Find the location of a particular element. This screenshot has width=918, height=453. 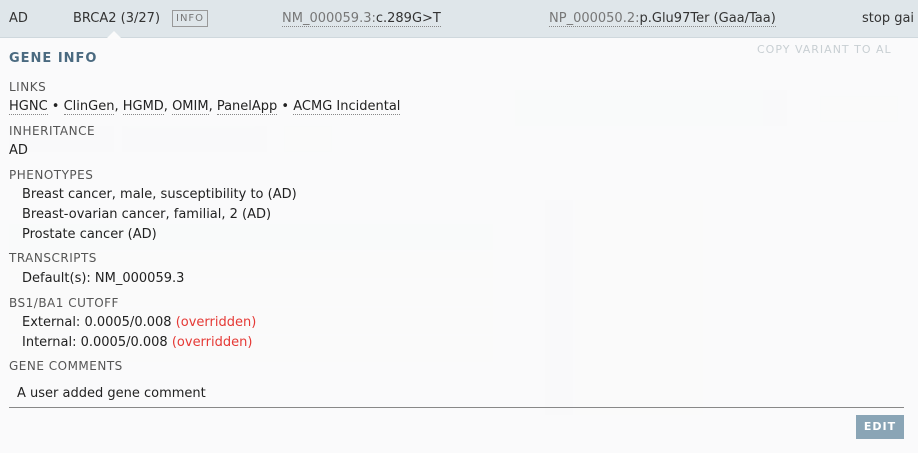

gene-comment-text: A user added gene comment is located at coordinates (111, 393).